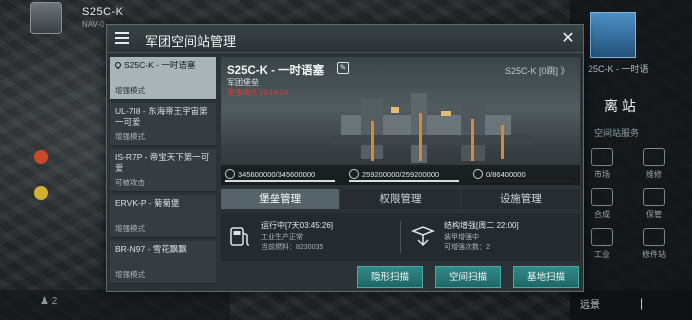 Image resolution: width=692 pixels, height=320 pixels. I want to click on dialog-header: 军团空间站管理 ✕, so click(345, 39).